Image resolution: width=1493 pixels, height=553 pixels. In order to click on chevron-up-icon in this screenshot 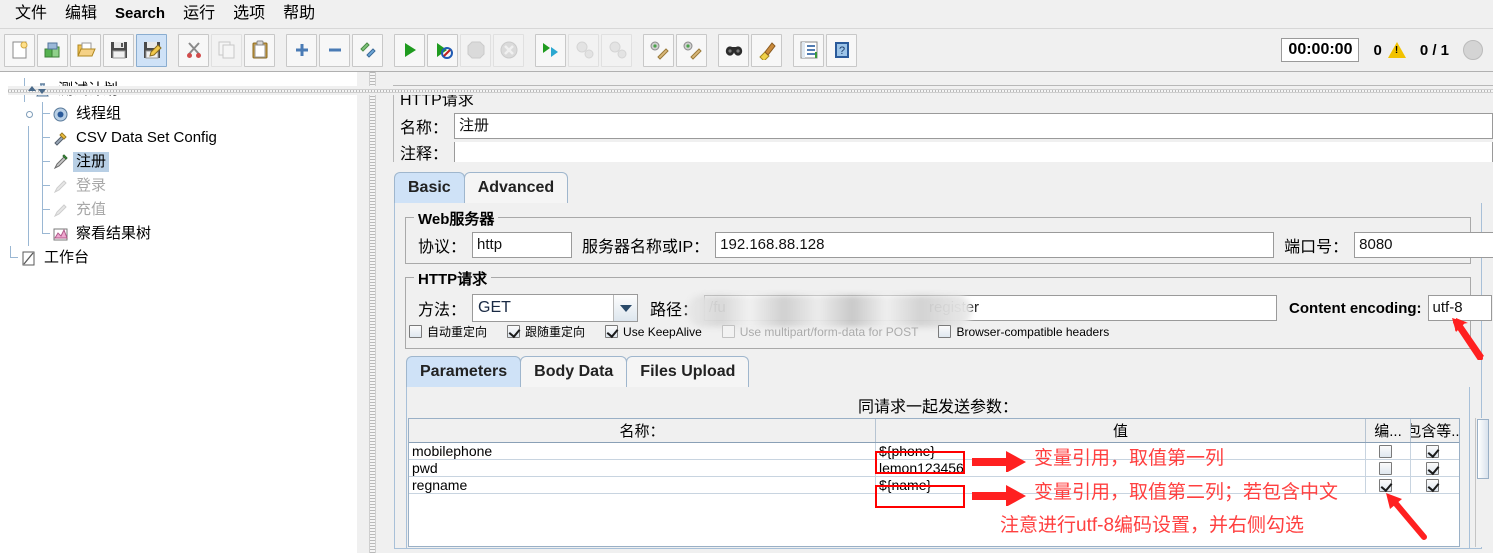, I will do `click(32, 88)`.